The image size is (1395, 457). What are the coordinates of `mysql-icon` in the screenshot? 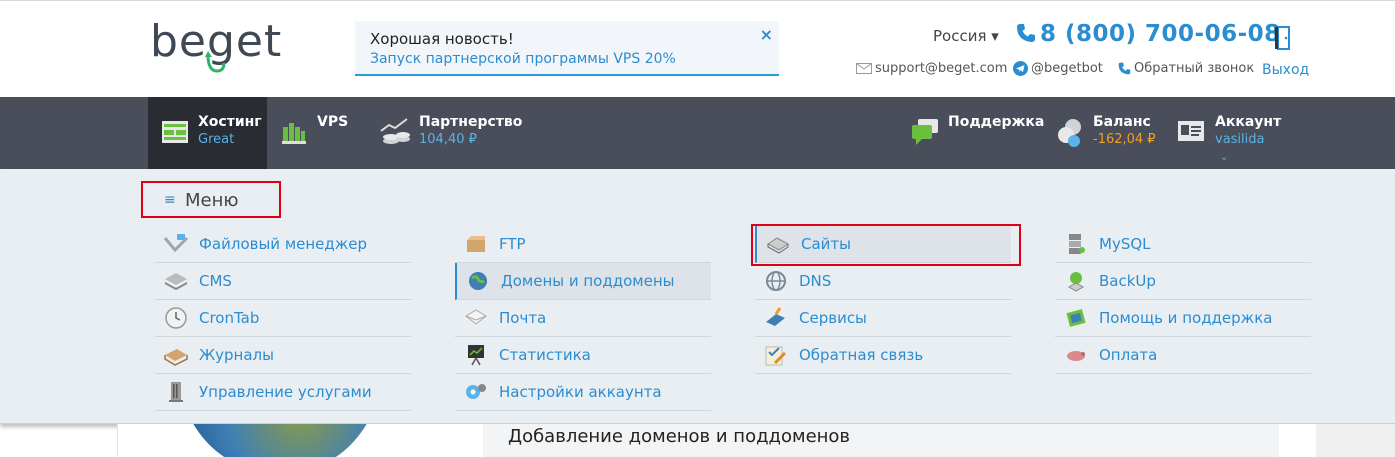 It's located at (1077, 244).